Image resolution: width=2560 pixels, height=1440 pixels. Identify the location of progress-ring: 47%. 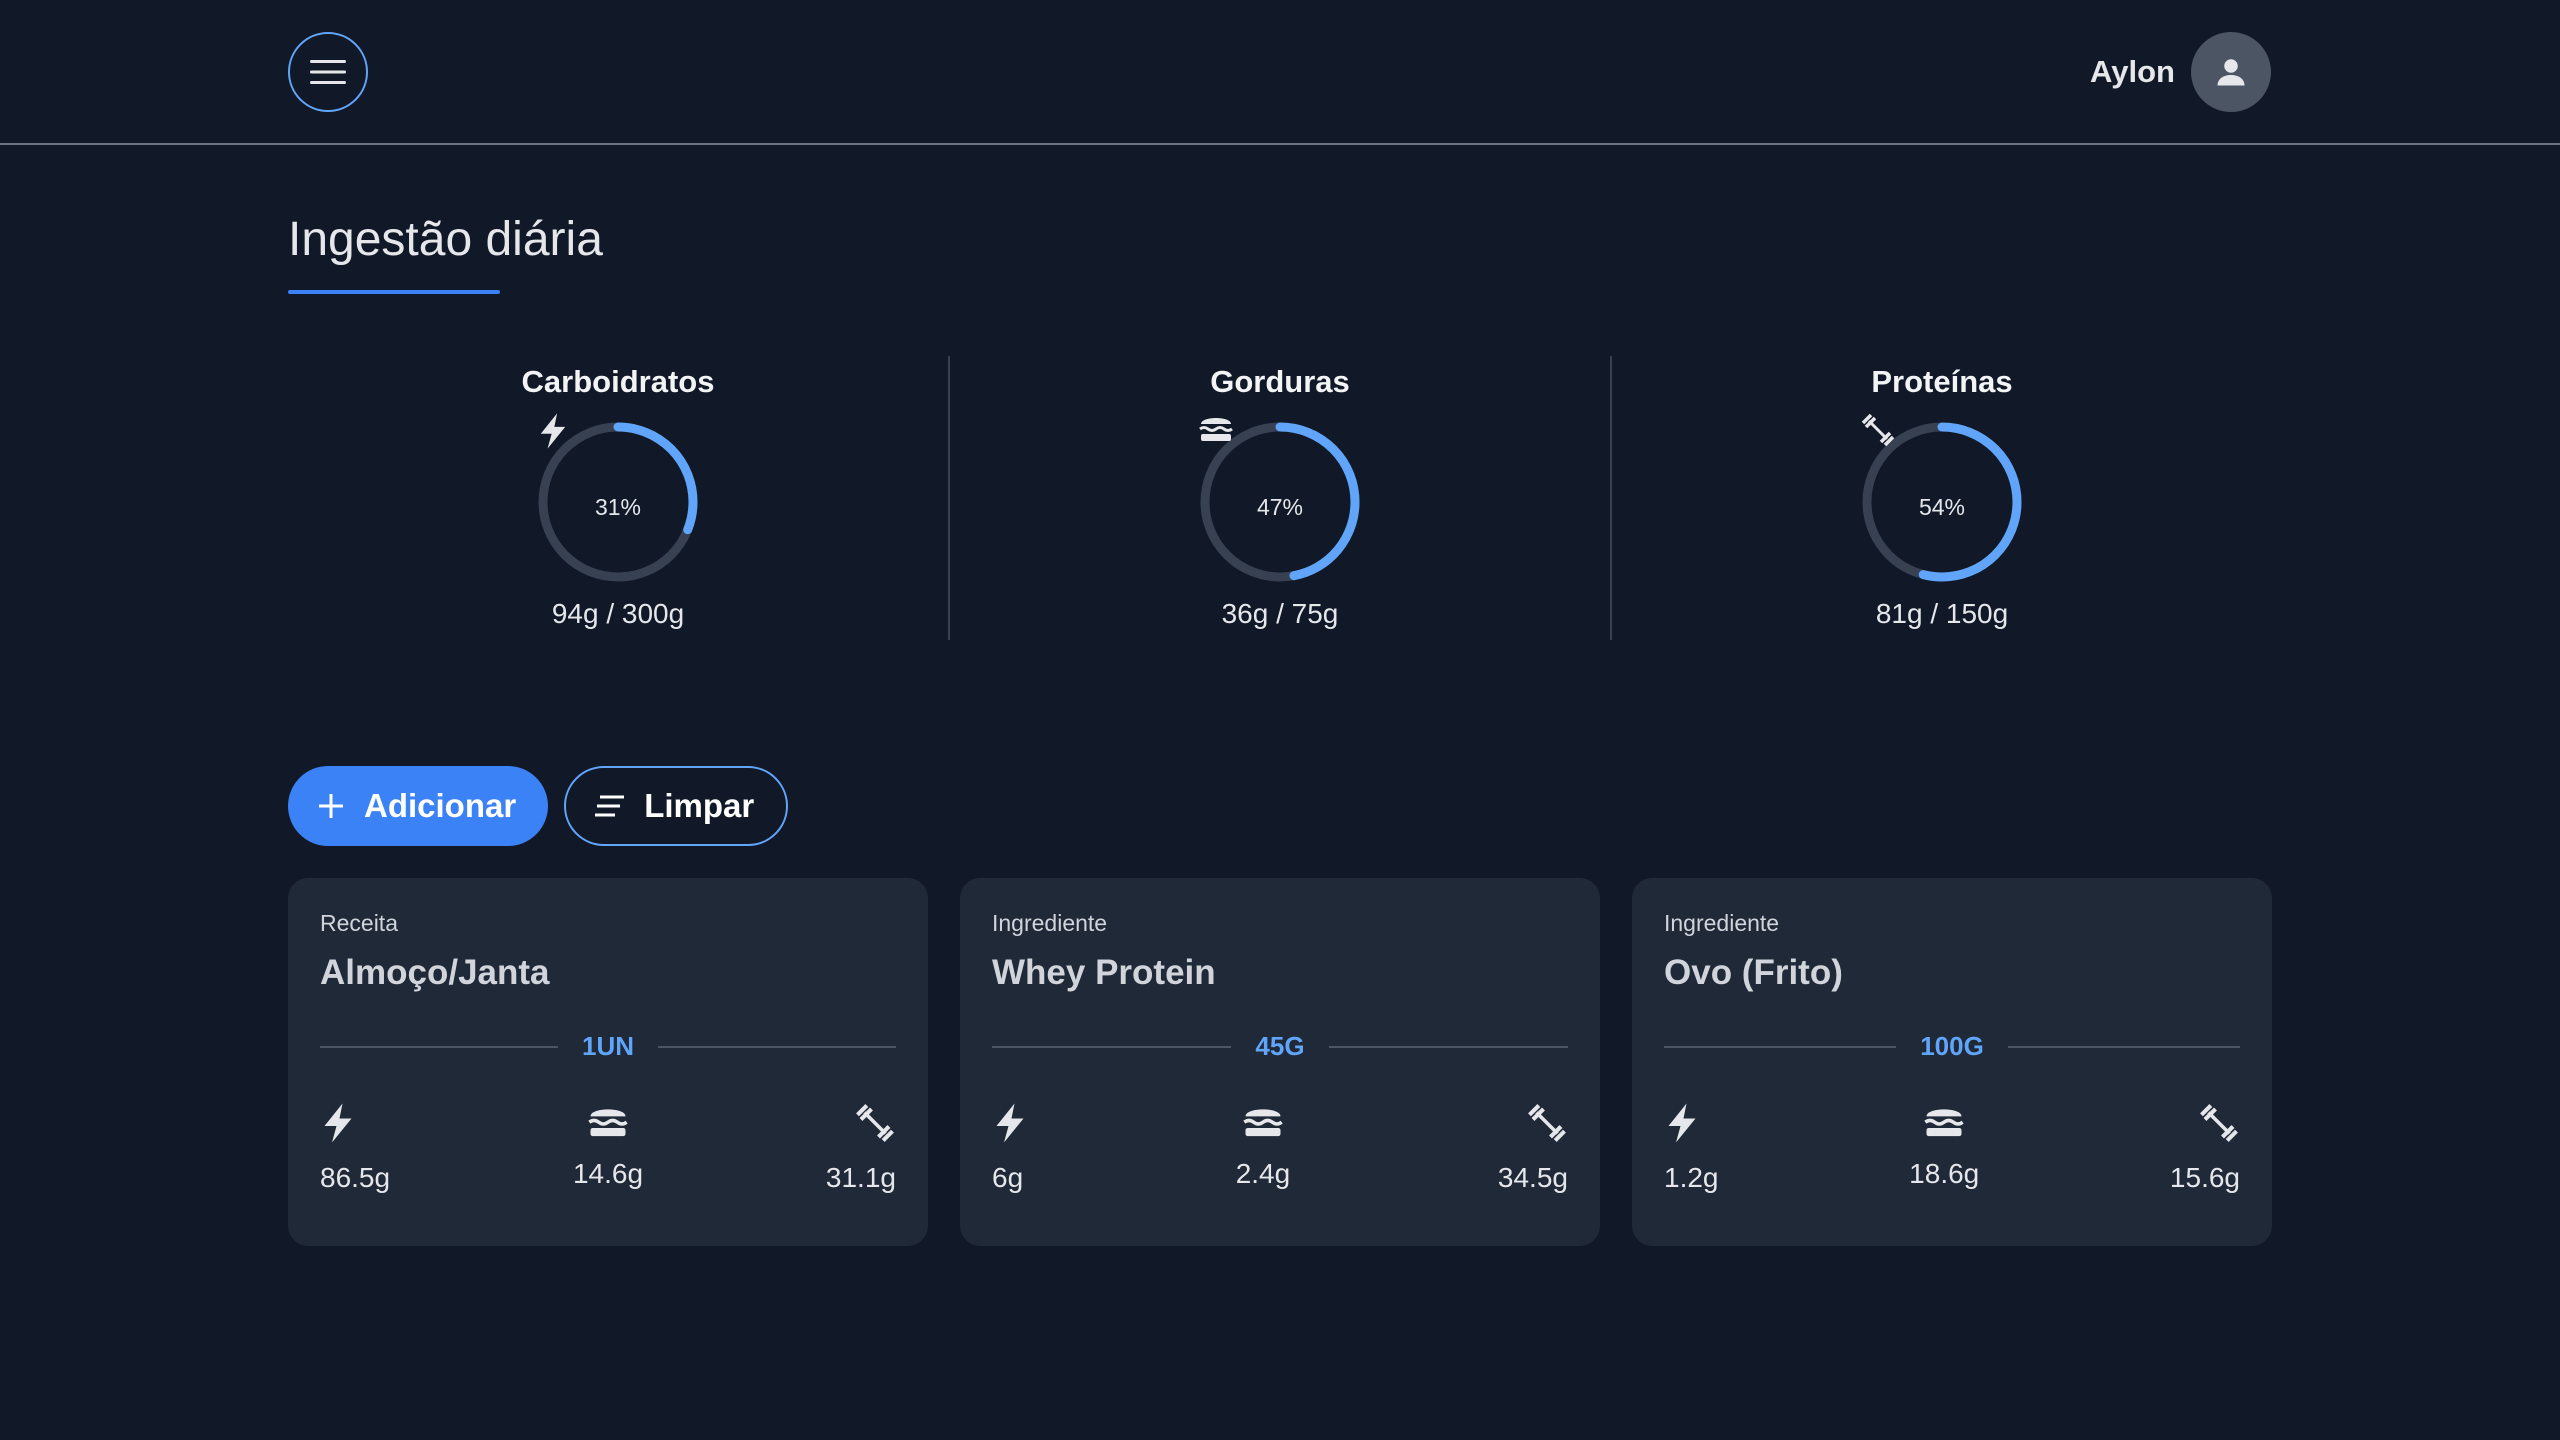
(1280, 501).